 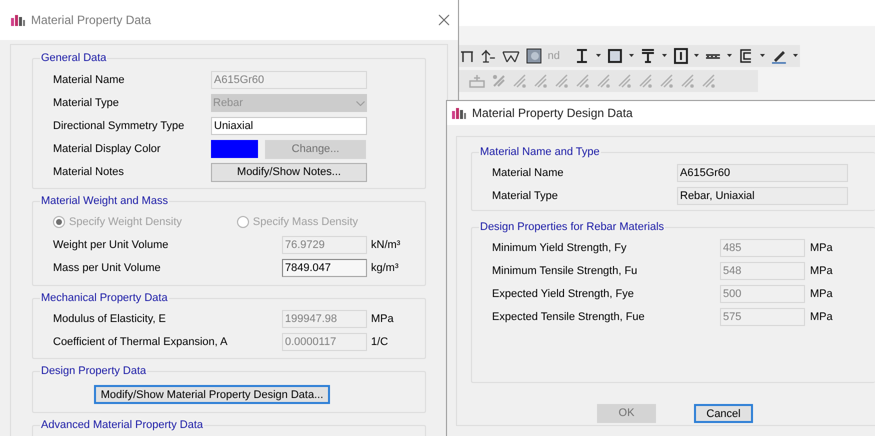 I want to click on group-title: Advanced Material Property Data, so click(x=122, y=425).